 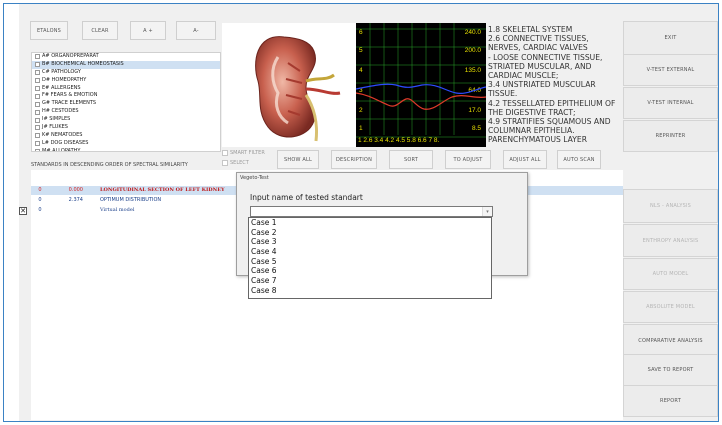 I want to click on dropdown-option: Case 2, so click(x=370, y=233).